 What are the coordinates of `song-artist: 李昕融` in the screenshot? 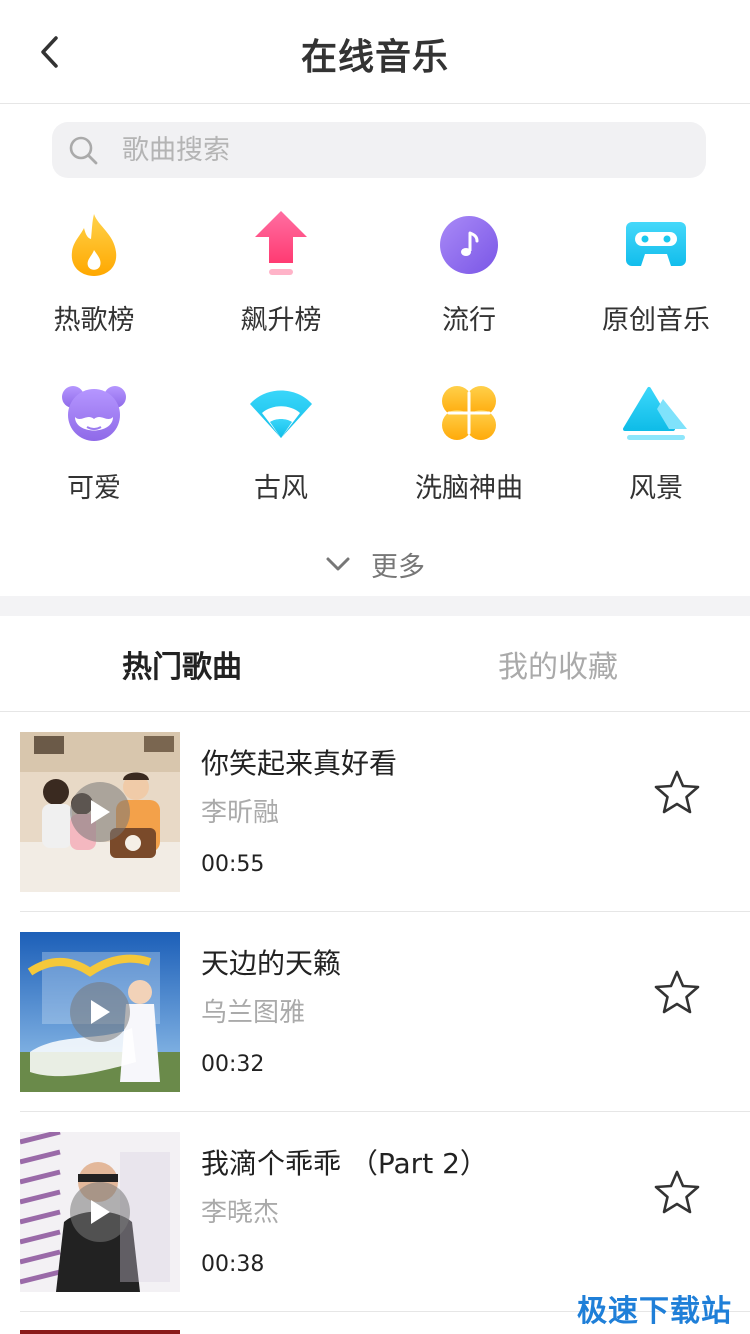 It's located at (240, 813).